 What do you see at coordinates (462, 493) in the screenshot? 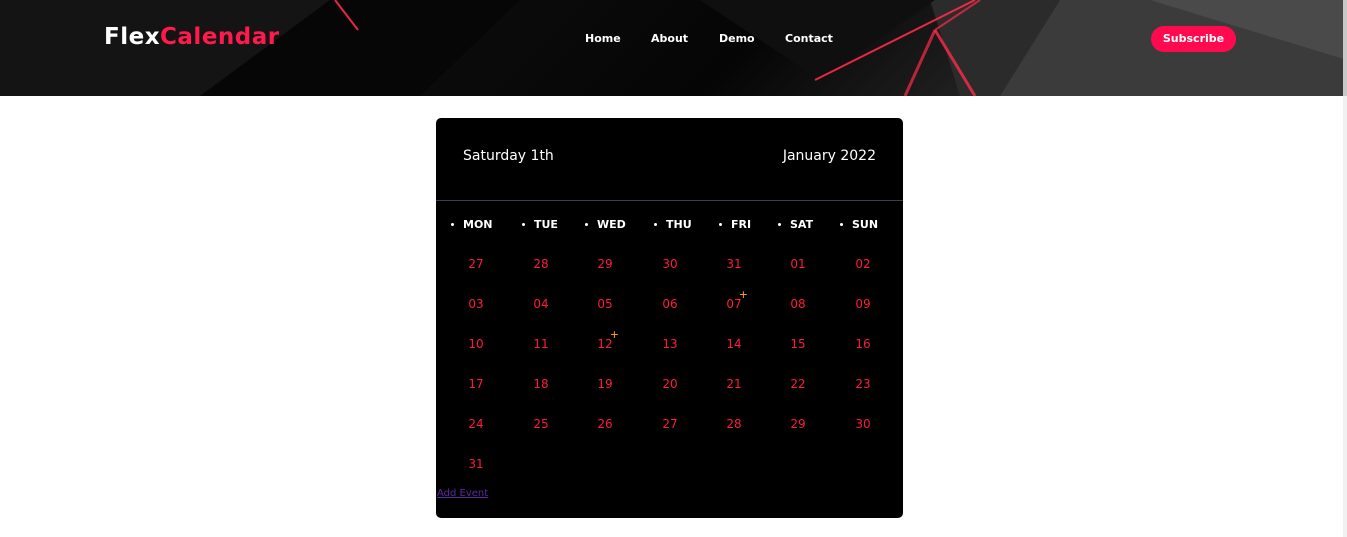
I see `add-event-link: Add Event` at bounding box center [462, 493].